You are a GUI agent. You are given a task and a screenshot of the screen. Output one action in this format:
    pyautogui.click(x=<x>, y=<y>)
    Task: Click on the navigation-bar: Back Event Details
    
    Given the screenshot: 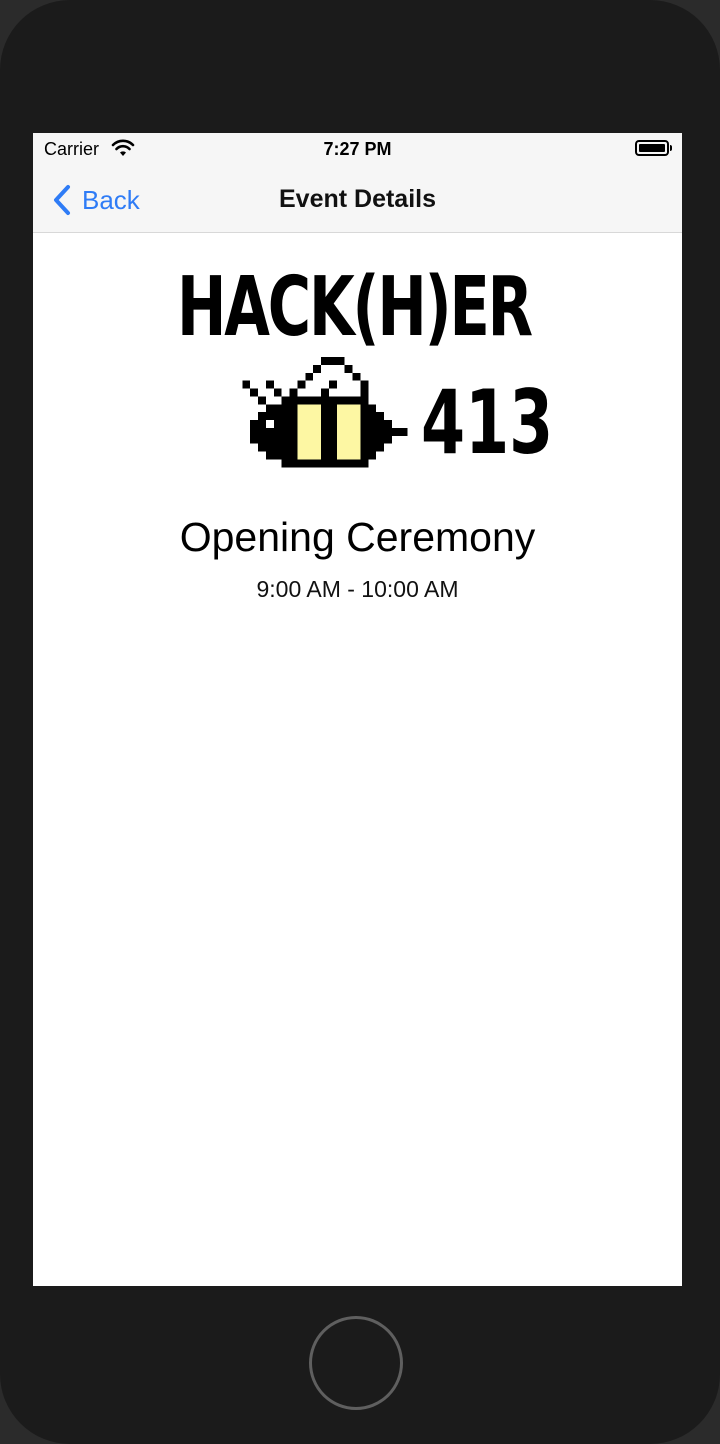 What is the action you would take?
    pyautogui.click(x=357, y=200)
    